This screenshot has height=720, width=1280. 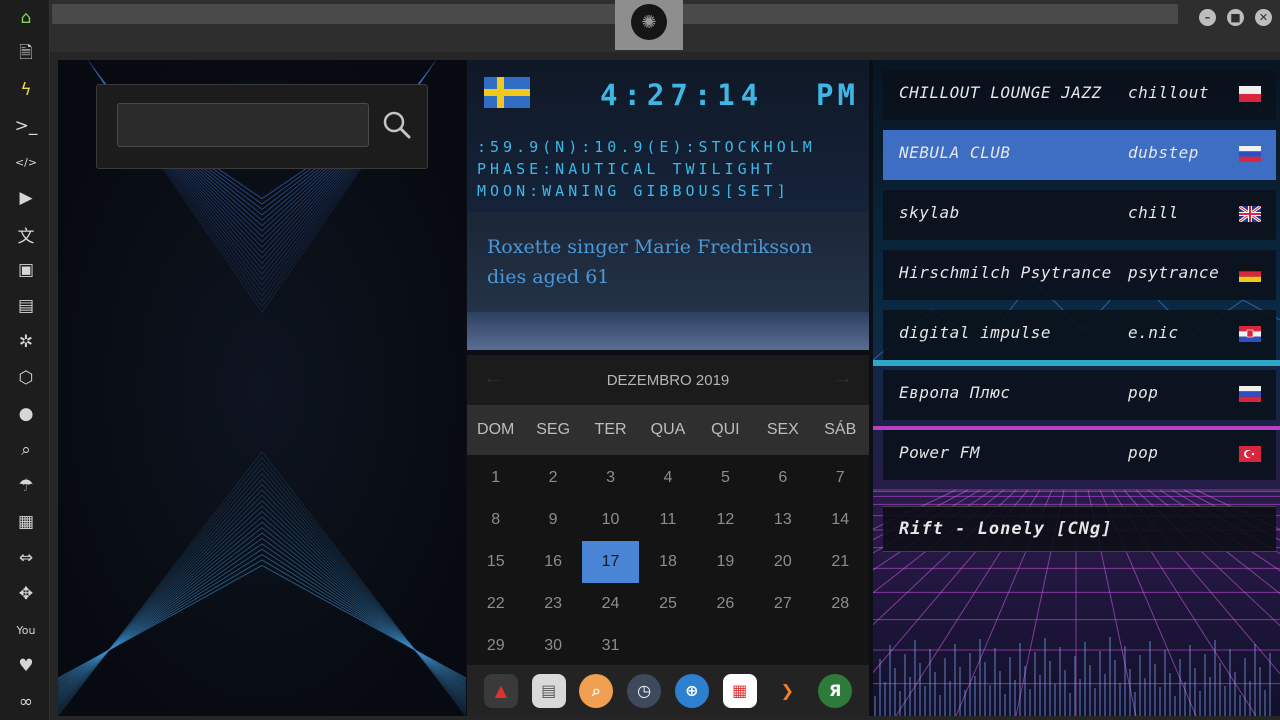 I want to click on station-name: NEBULA CLUB, so click(x=955, y=152).